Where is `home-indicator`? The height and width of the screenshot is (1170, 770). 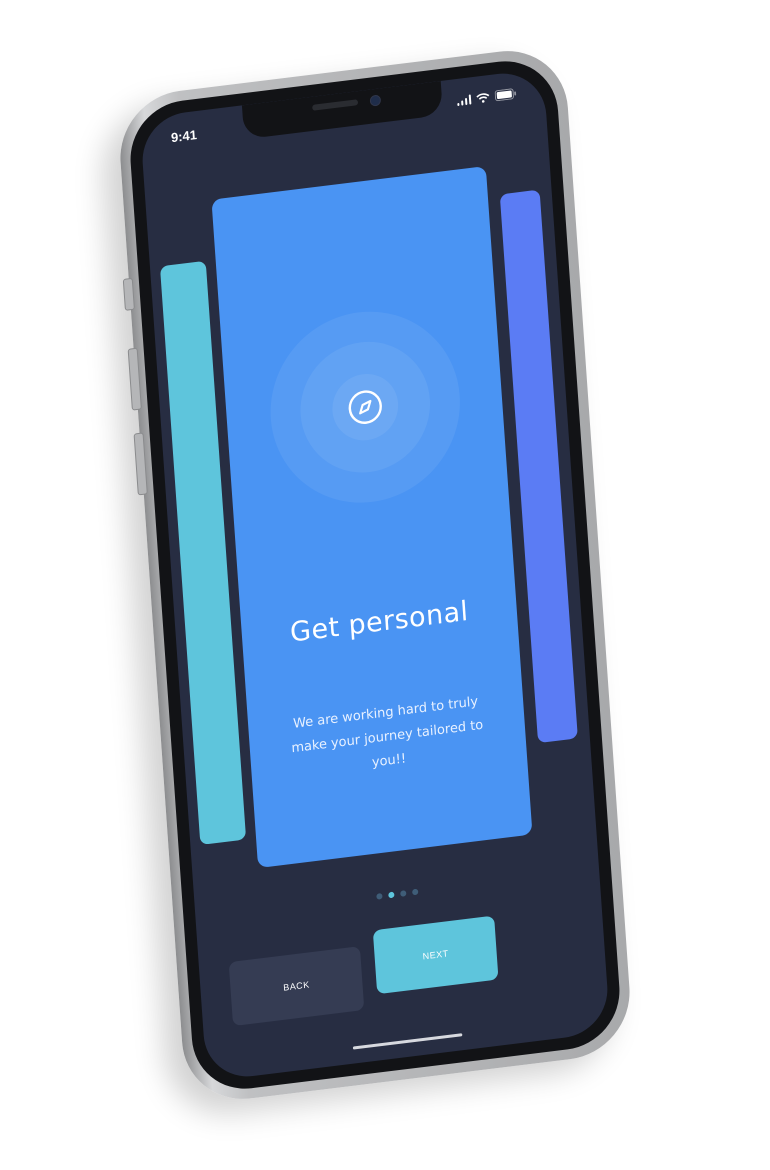 home-indicator is located at coordinates (407, 1041).